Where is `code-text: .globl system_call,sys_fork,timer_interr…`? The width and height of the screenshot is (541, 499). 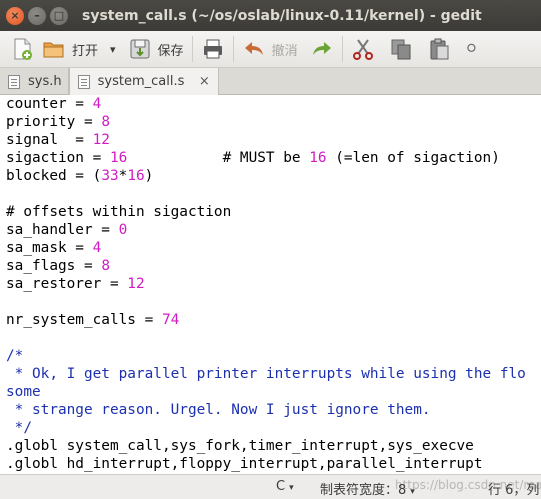 code-text: .globl system_call,sys_fork,timer_interr… is located at coordinates (240, 446).